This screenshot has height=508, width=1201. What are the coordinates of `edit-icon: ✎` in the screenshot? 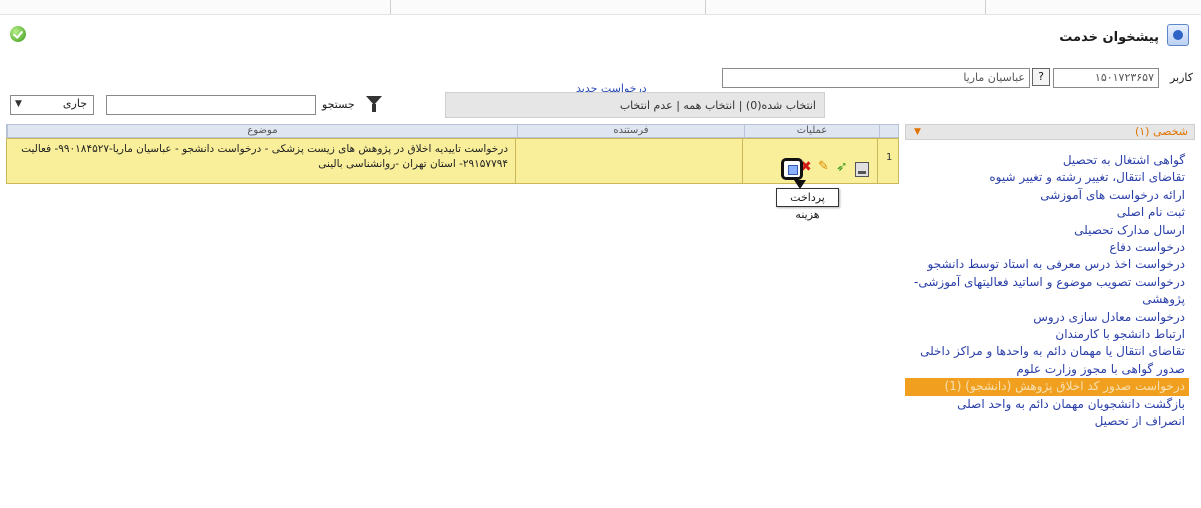 It's located at (825, 167).